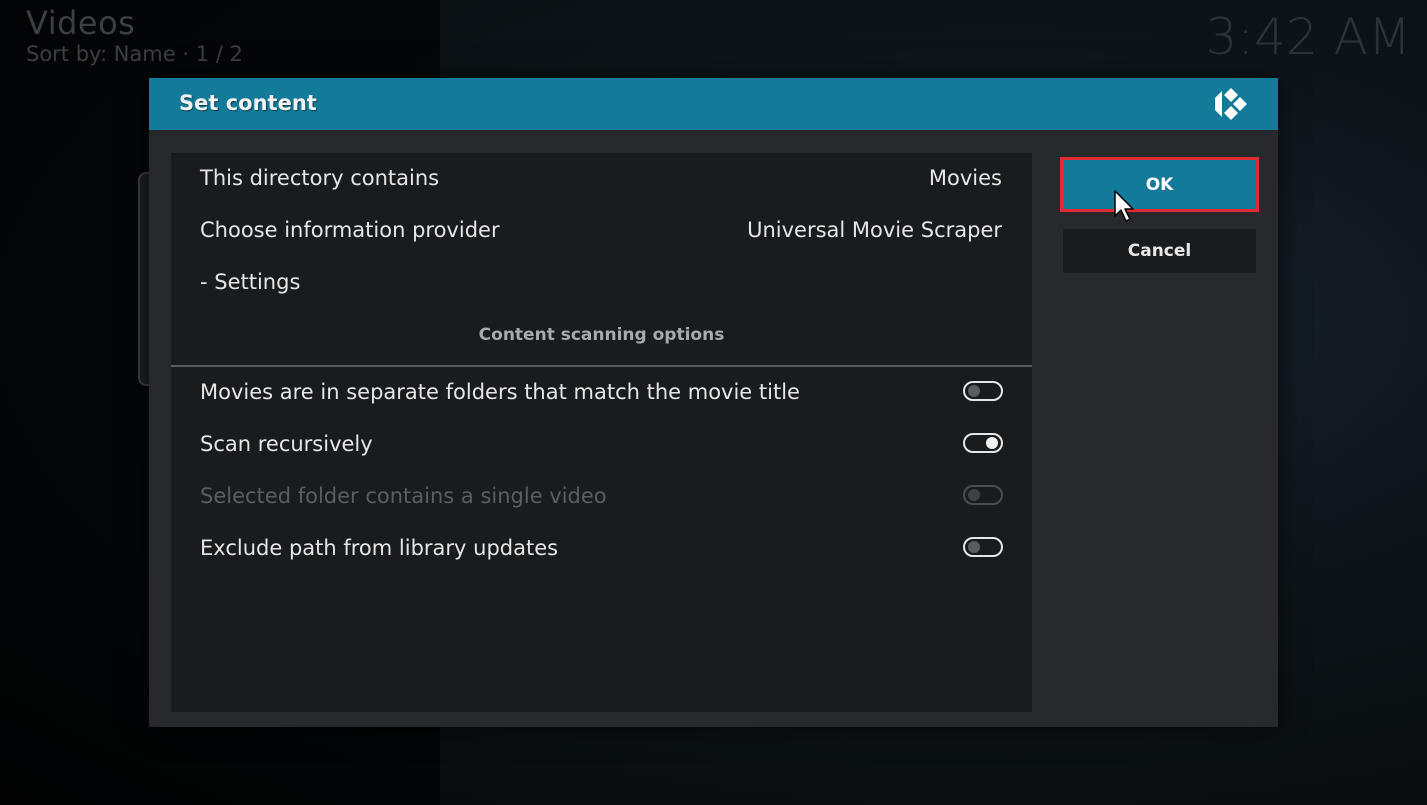 The width and height of the screenshot is (1427, 805). I want to click on mouse-pointer-icon, so click(1124, 206).